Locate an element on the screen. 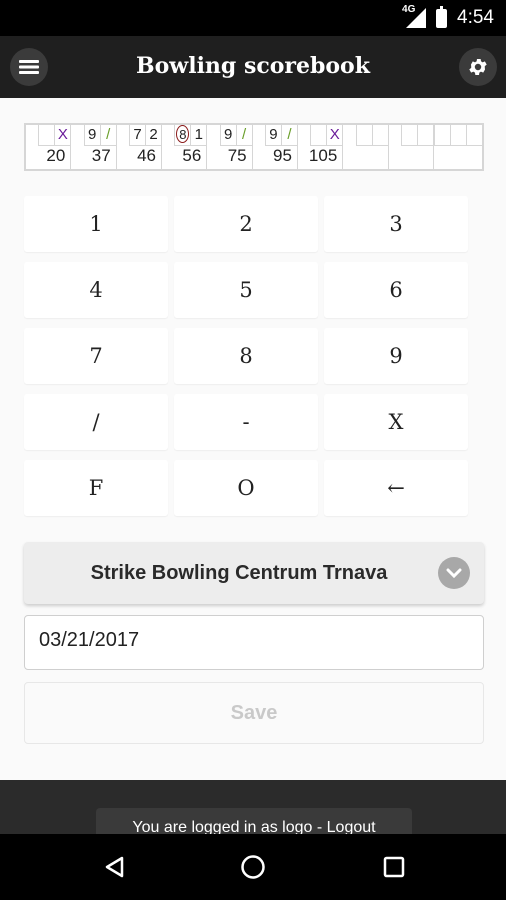 Image resolution: width=506 pixels, height=900 pixels. alley-select: Strike Bowling Centrum Trnava is located at coordinates (254, 573).